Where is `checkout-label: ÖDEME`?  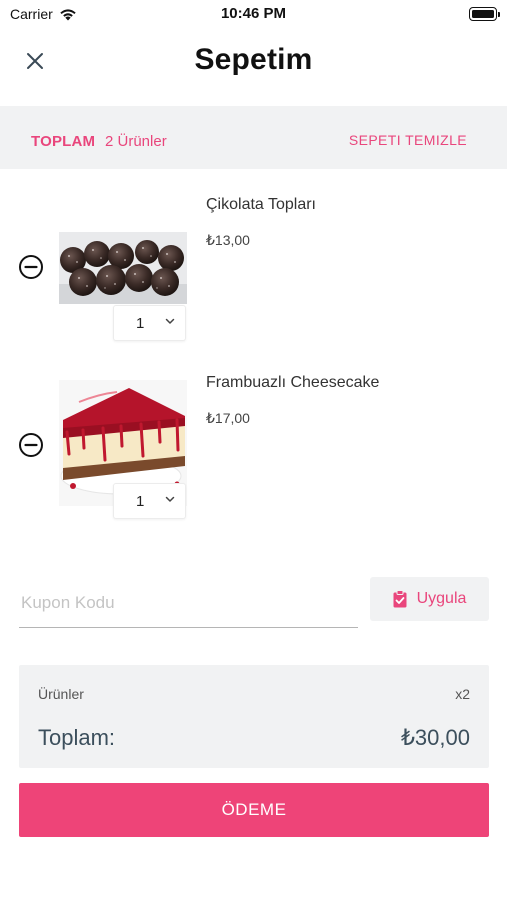 checkout-label: ÖDEME is located at coordinates (254, 809).